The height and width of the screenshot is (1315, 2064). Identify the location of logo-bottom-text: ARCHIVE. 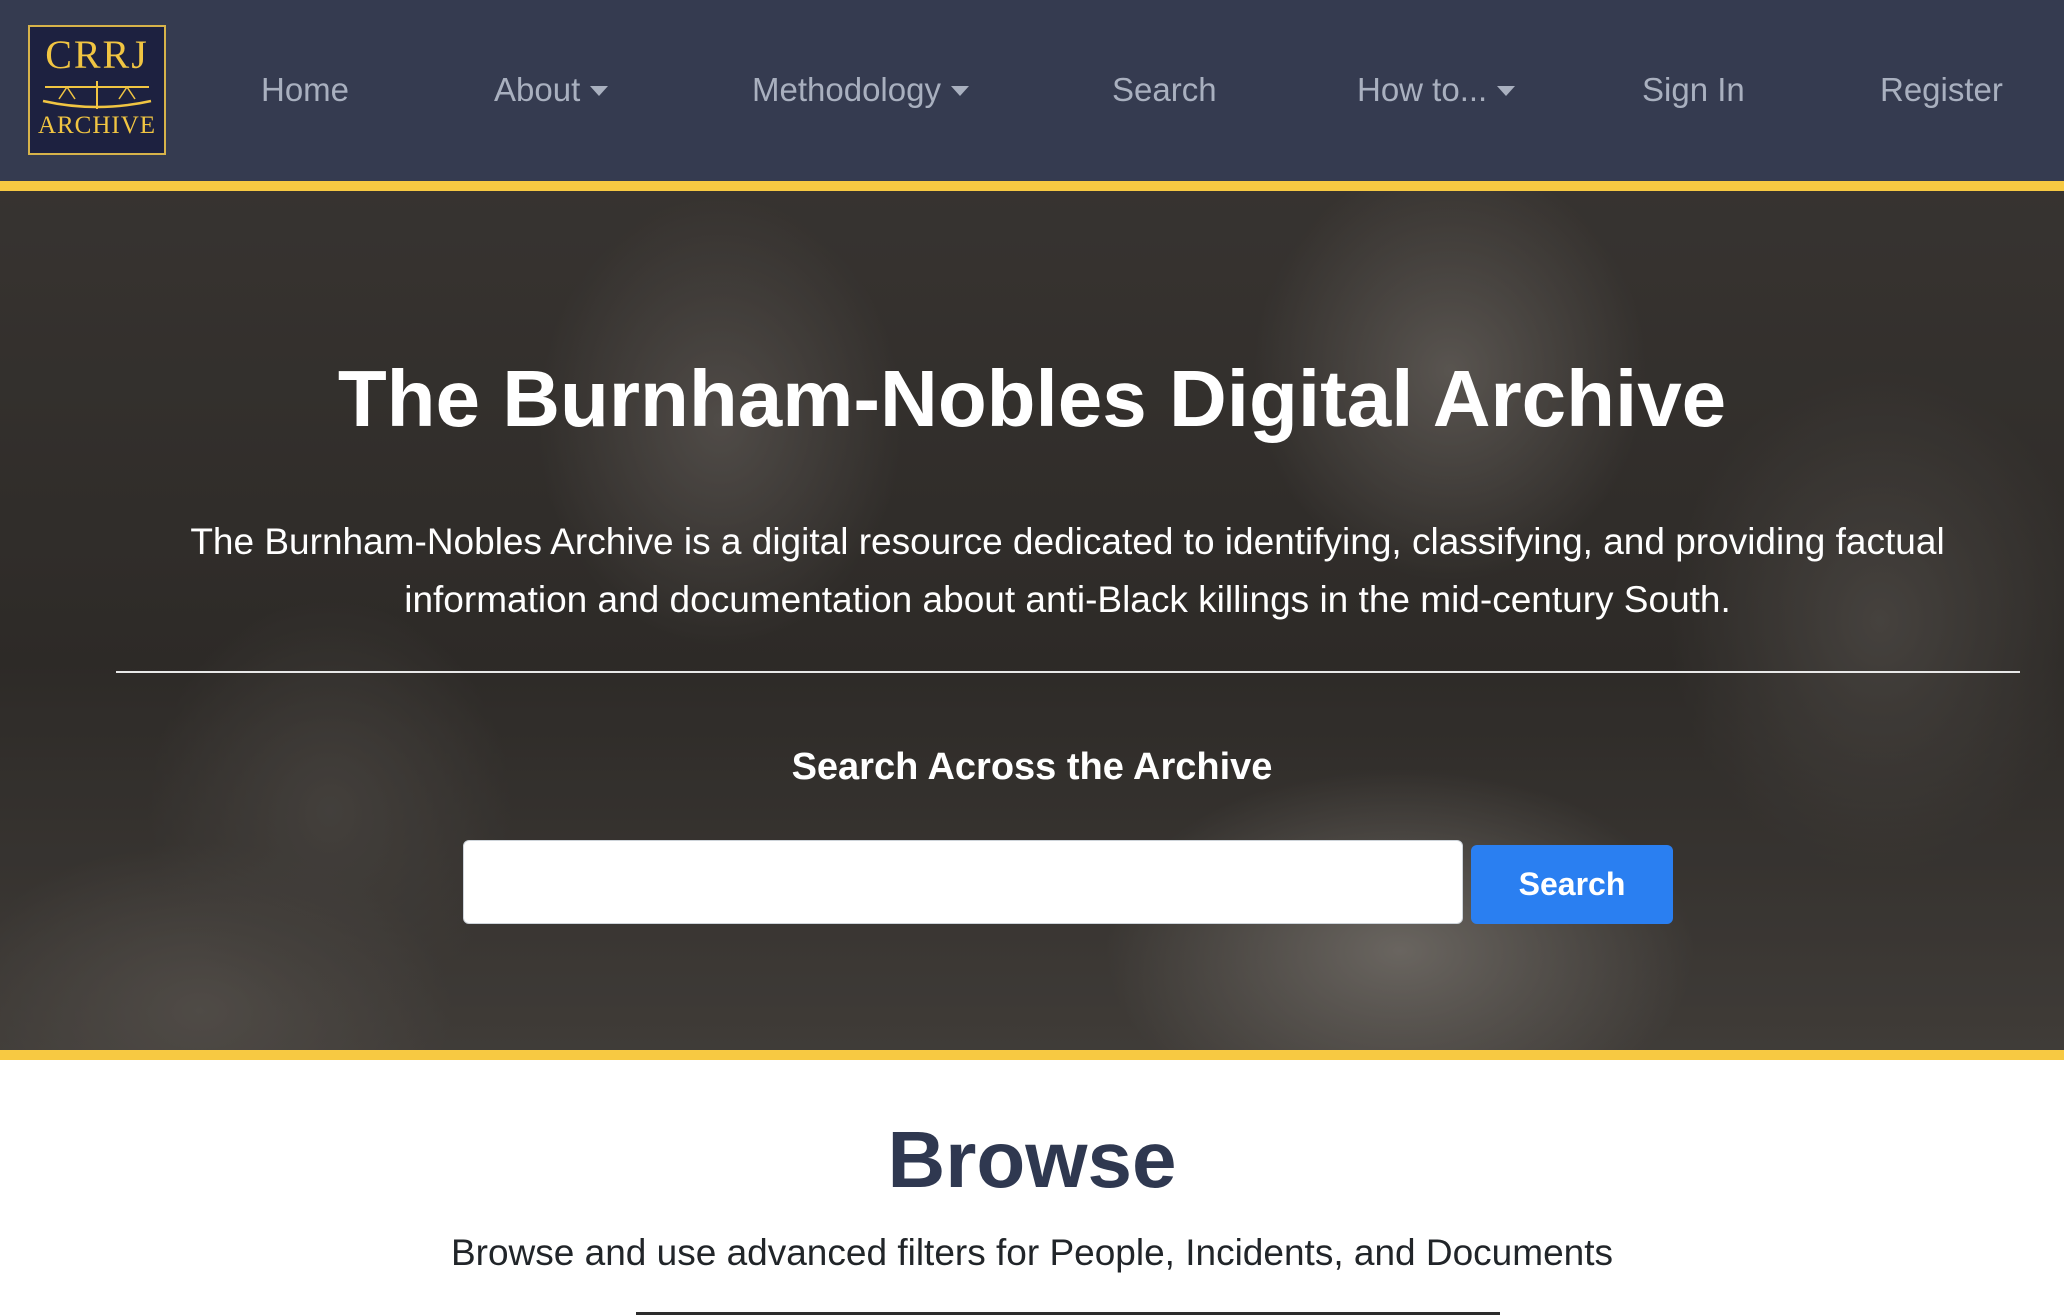
(97, 125).